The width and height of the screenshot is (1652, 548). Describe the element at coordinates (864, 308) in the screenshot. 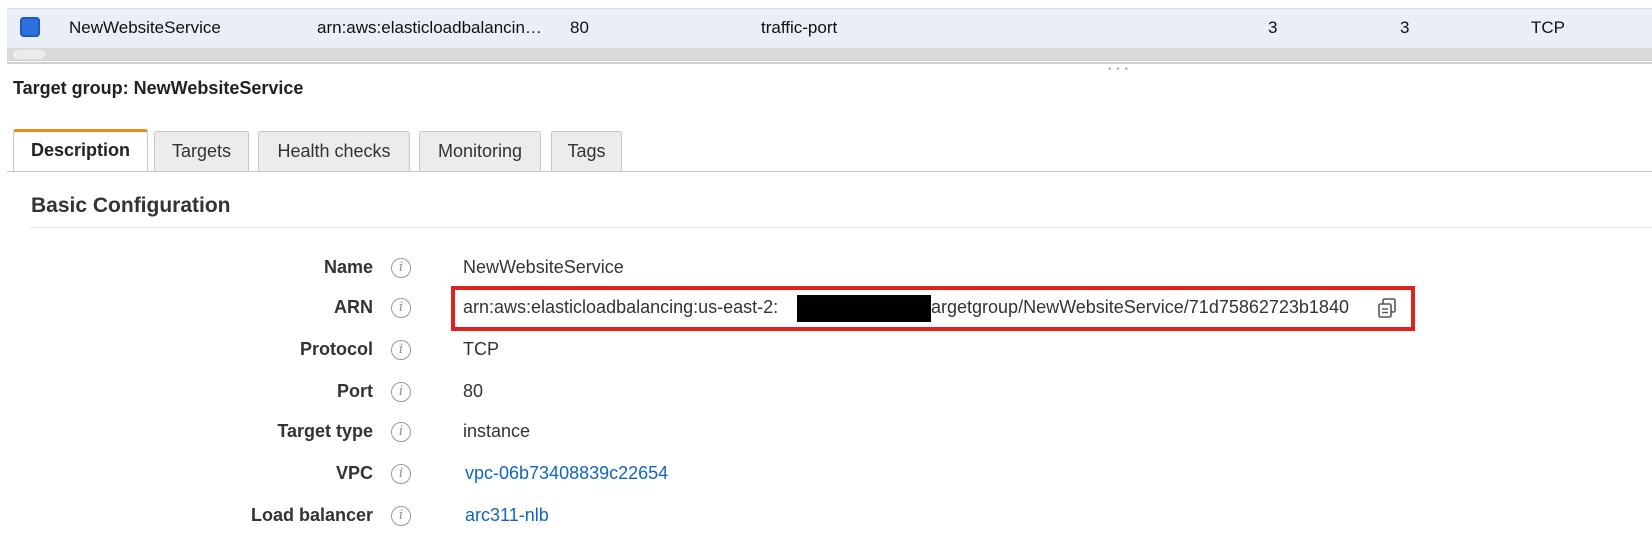

I see `redaction-bar` at that location.